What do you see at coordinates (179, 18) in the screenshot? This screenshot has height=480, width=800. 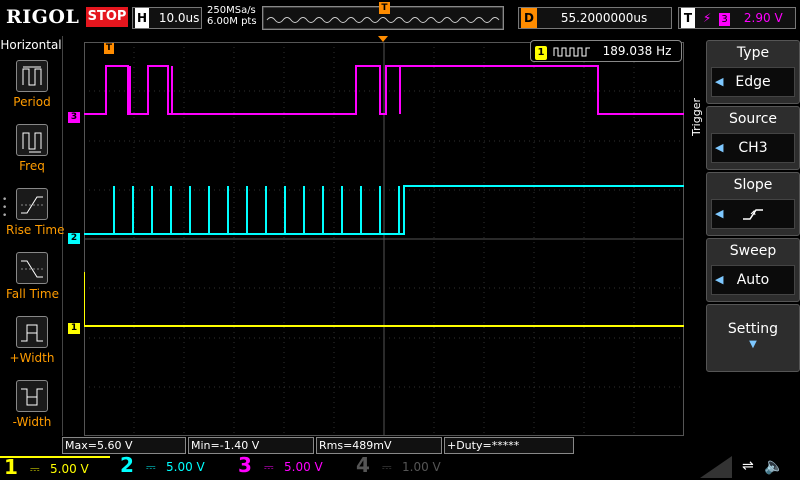 I see `timebase-value: 10.0us` at bounding box center [179, 18].